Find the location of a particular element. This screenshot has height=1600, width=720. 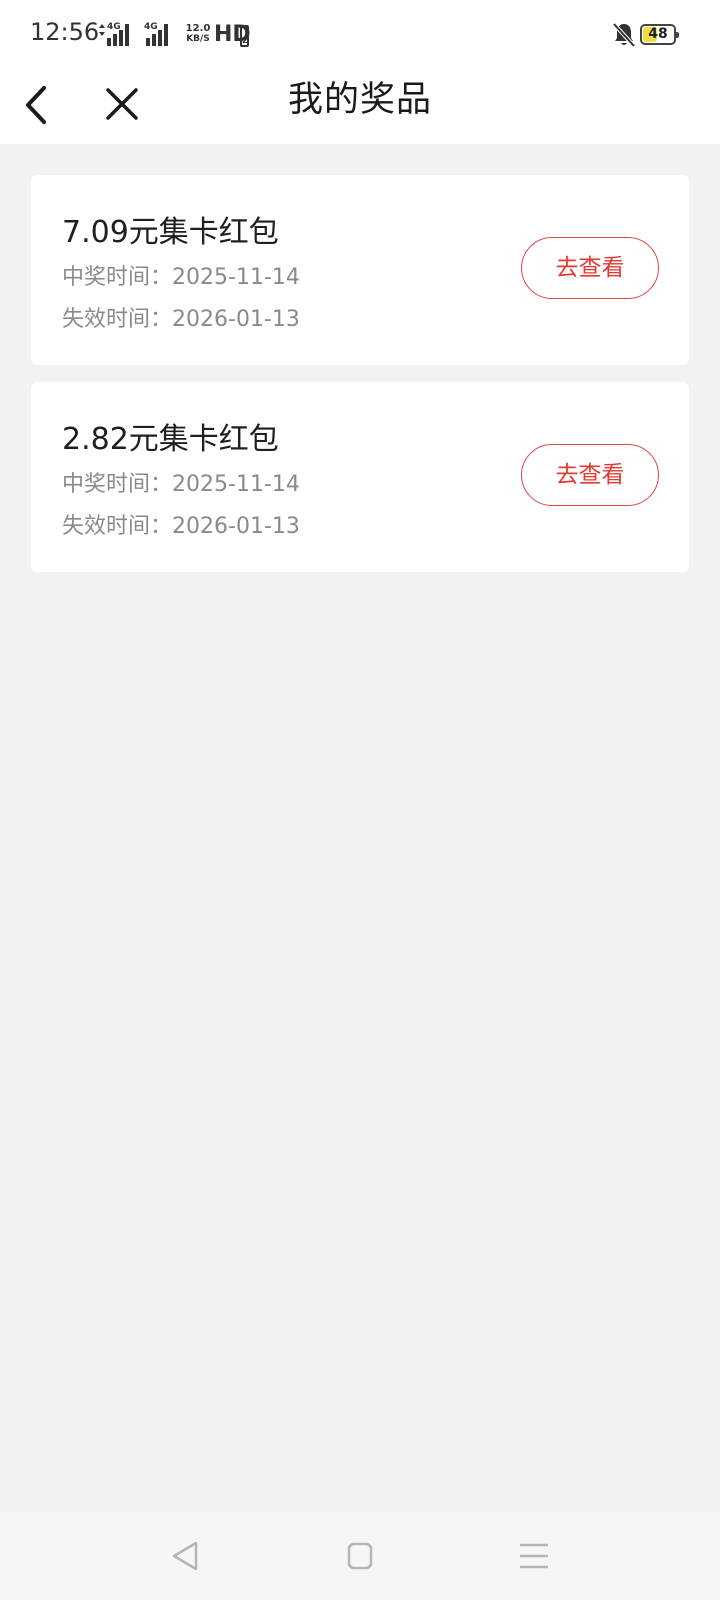

system-back-button is located at coordinates (186, 1556).